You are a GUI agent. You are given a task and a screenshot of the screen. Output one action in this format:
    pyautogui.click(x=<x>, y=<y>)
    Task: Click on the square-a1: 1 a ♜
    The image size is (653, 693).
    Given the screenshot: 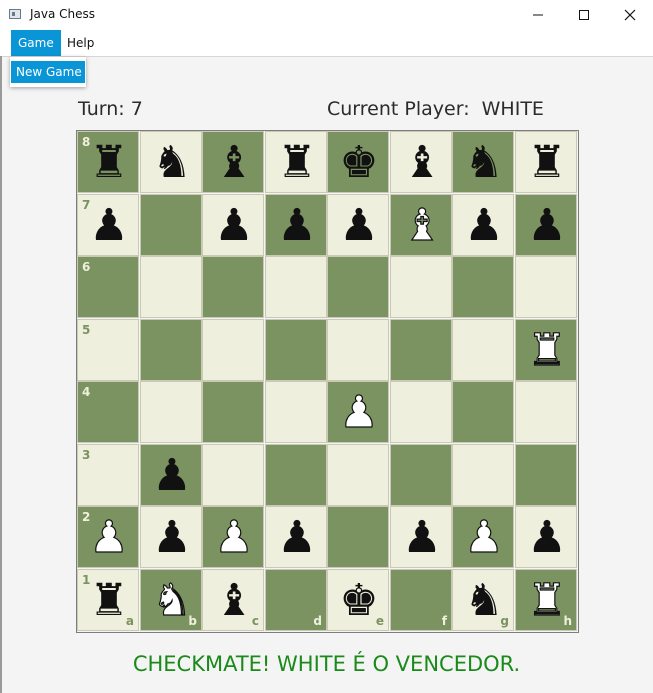 What is the action you would take?
    pyautogui.click(x=108, y=600)
    